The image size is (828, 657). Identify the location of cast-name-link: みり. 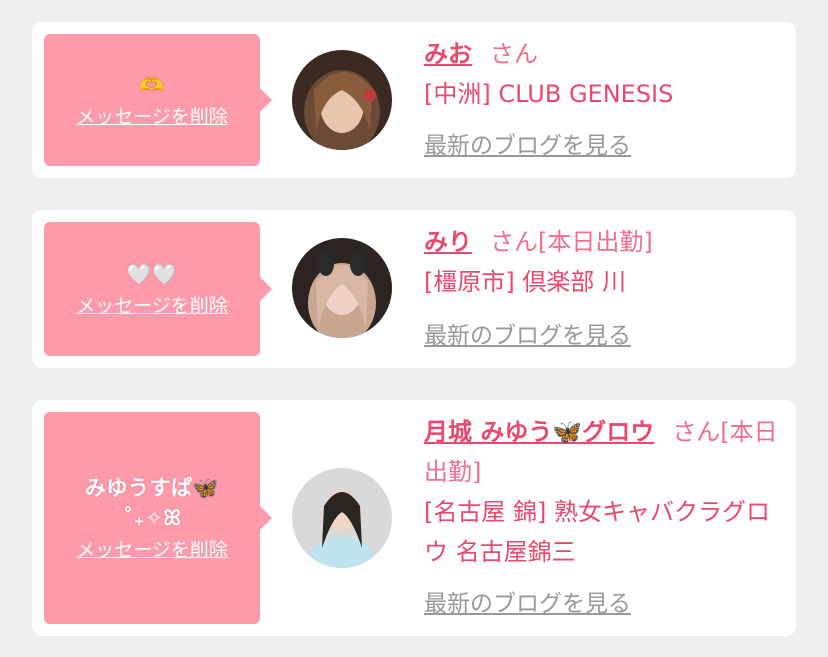
(448, 242).